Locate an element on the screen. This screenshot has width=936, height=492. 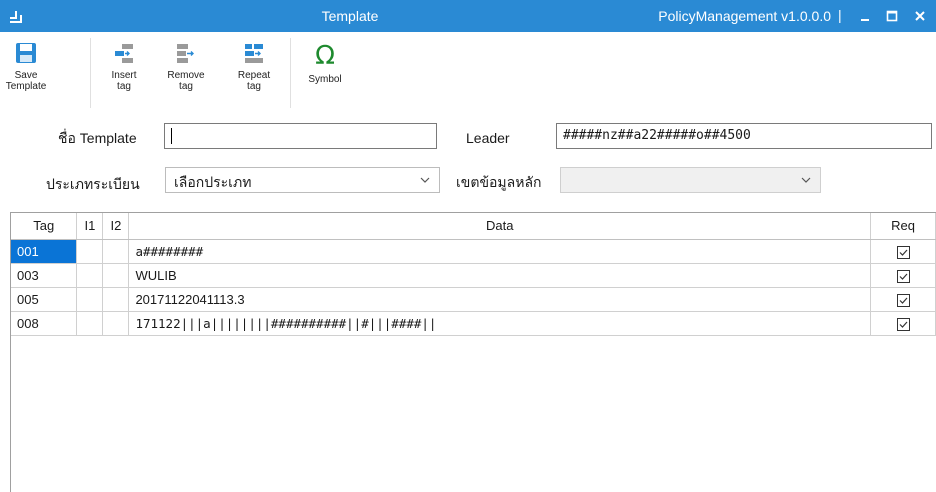
table-row: 005 20171122041113.3 is located at coordinates (473, 299).